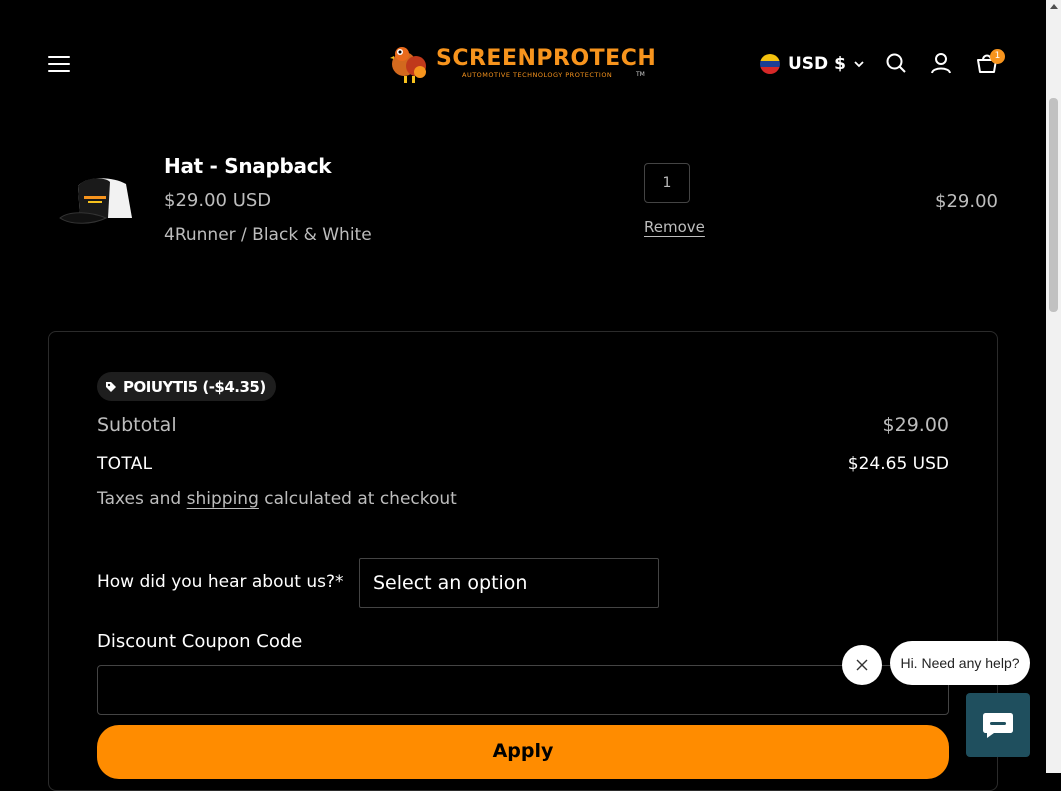 This screenshot has width=1061, height=791. I want to click on shipping-link: shipping, so click(223, 499).